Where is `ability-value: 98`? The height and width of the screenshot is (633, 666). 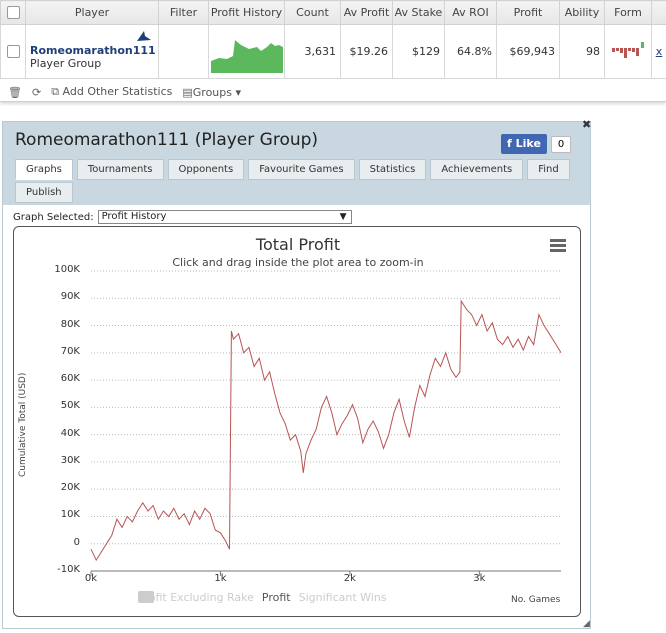 ability-value: 98 is located at coordinates (582, 51).